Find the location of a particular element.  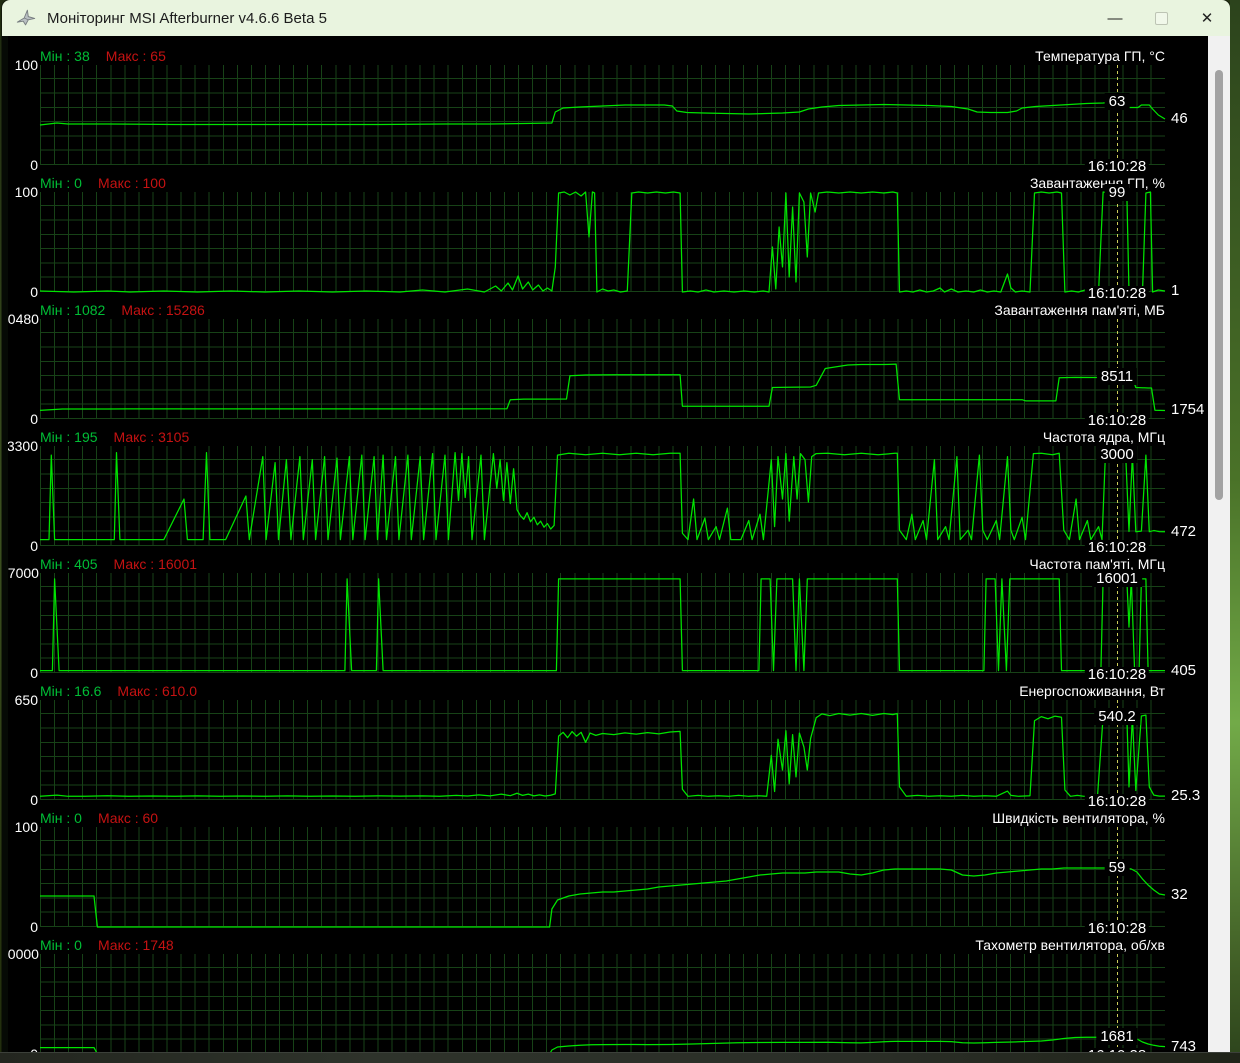

max-value-label: Макс : 100 is located at coordinates (131, 183).